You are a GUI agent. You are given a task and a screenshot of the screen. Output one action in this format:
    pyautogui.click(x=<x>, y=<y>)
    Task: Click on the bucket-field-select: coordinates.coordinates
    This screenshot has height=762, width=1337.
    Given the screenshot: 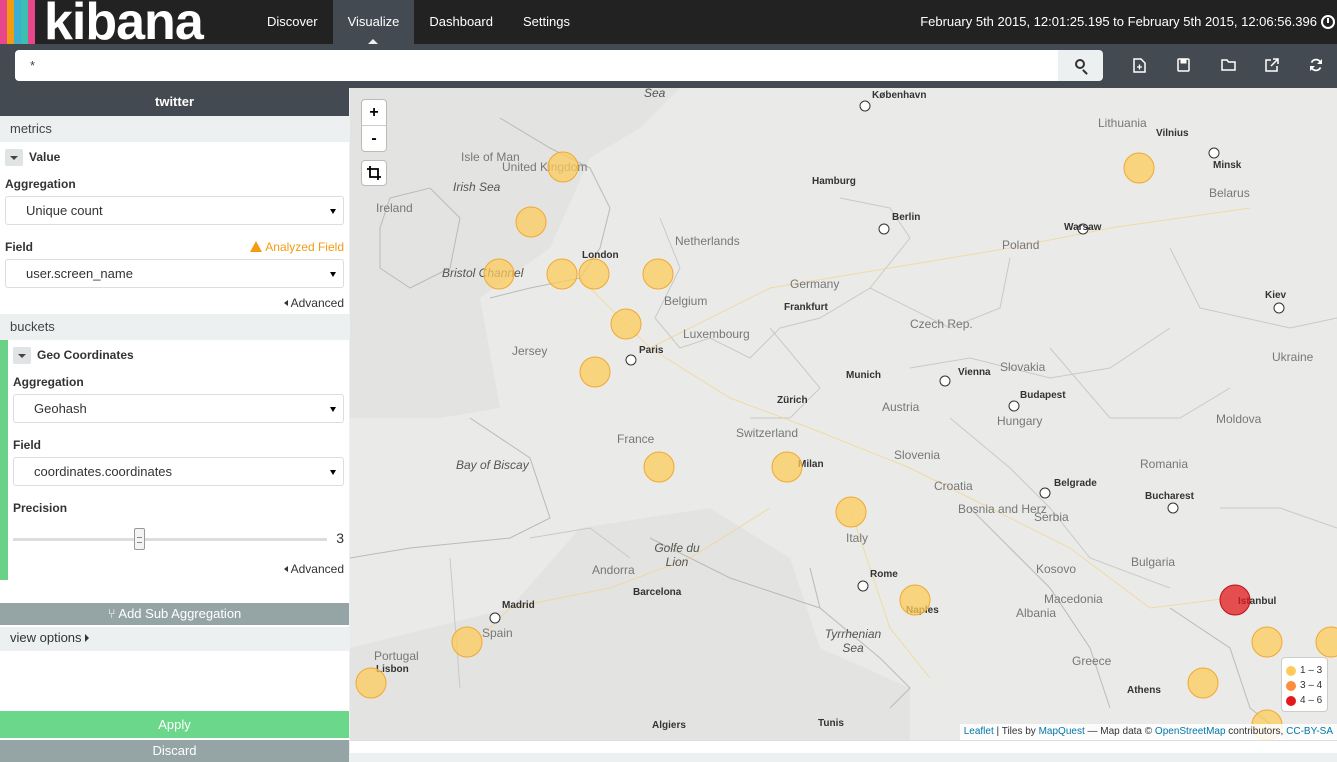 What is the action you would take?
    pyautogui.click(x=178, y=471)
    